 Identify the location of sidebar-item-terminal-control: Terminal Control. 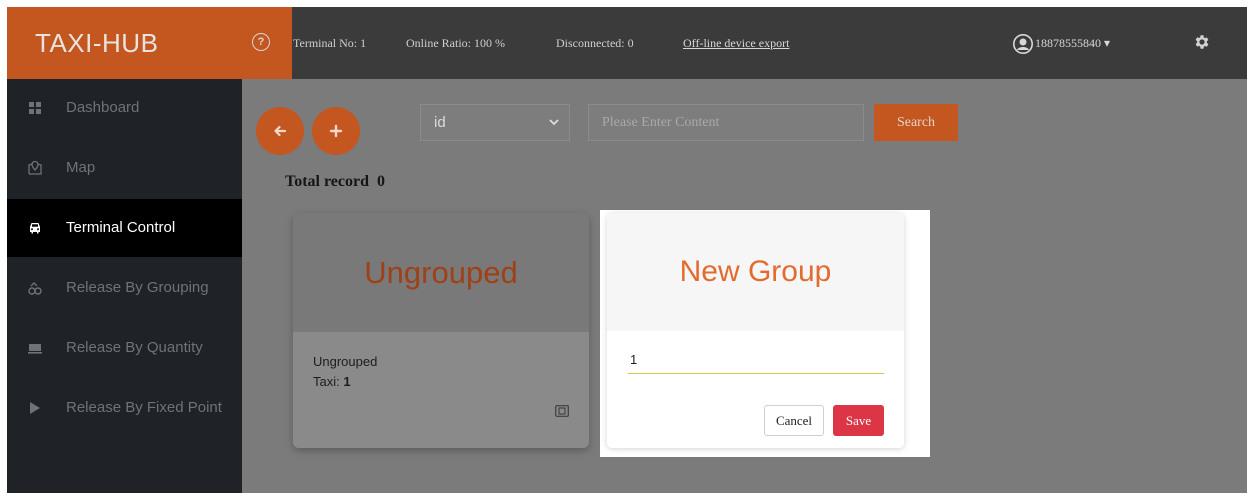
(124, 228).